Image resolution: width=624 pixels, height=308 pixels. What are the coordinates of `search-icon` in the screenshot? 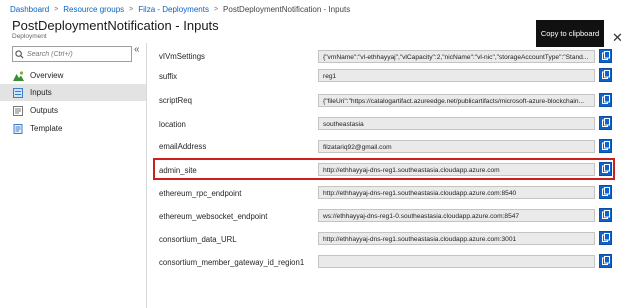 It's located at (19, 54).